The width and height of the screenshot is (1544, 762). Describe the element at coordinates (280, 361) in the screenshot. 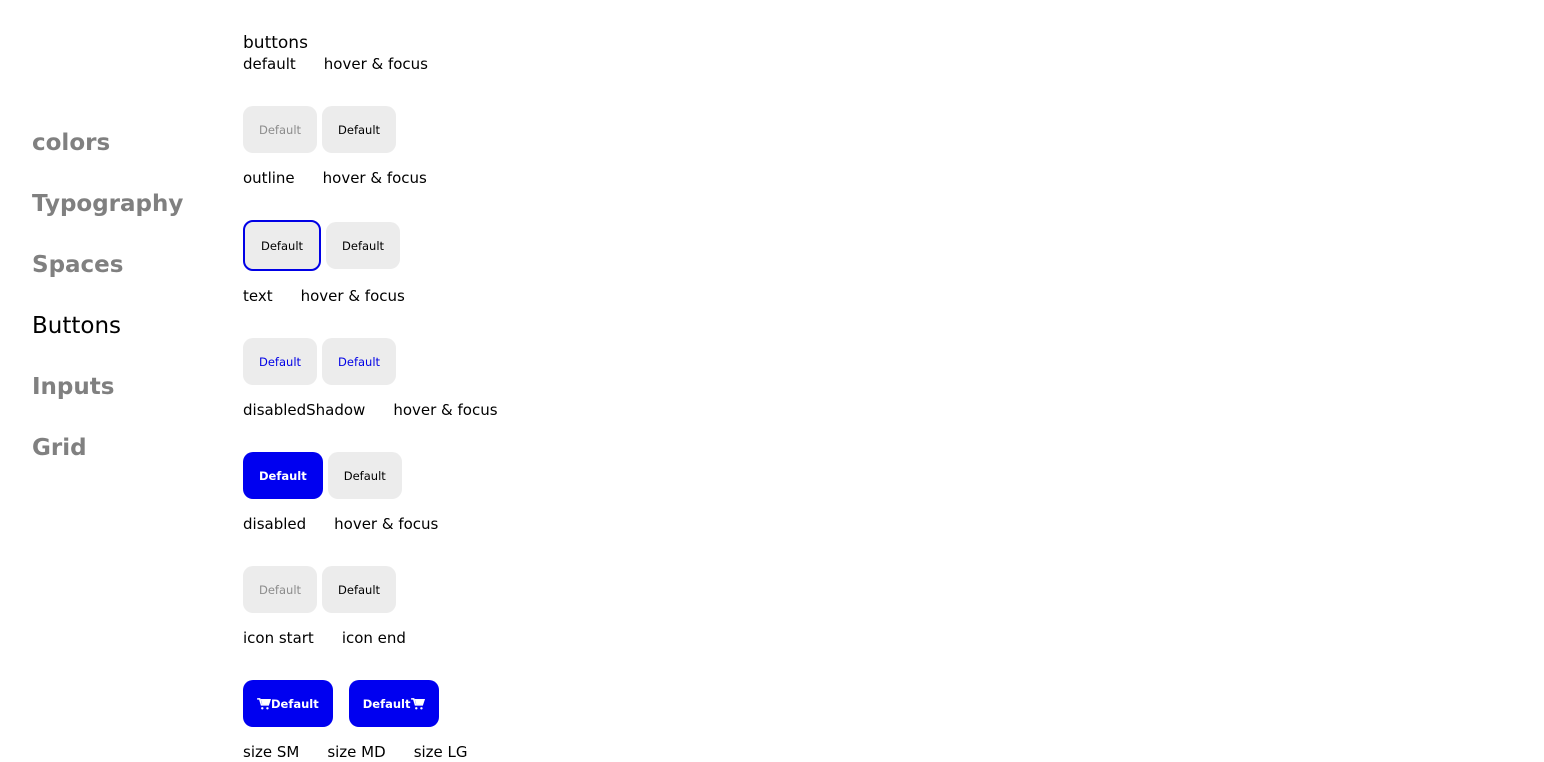

I see `text-button: Default` at that location.